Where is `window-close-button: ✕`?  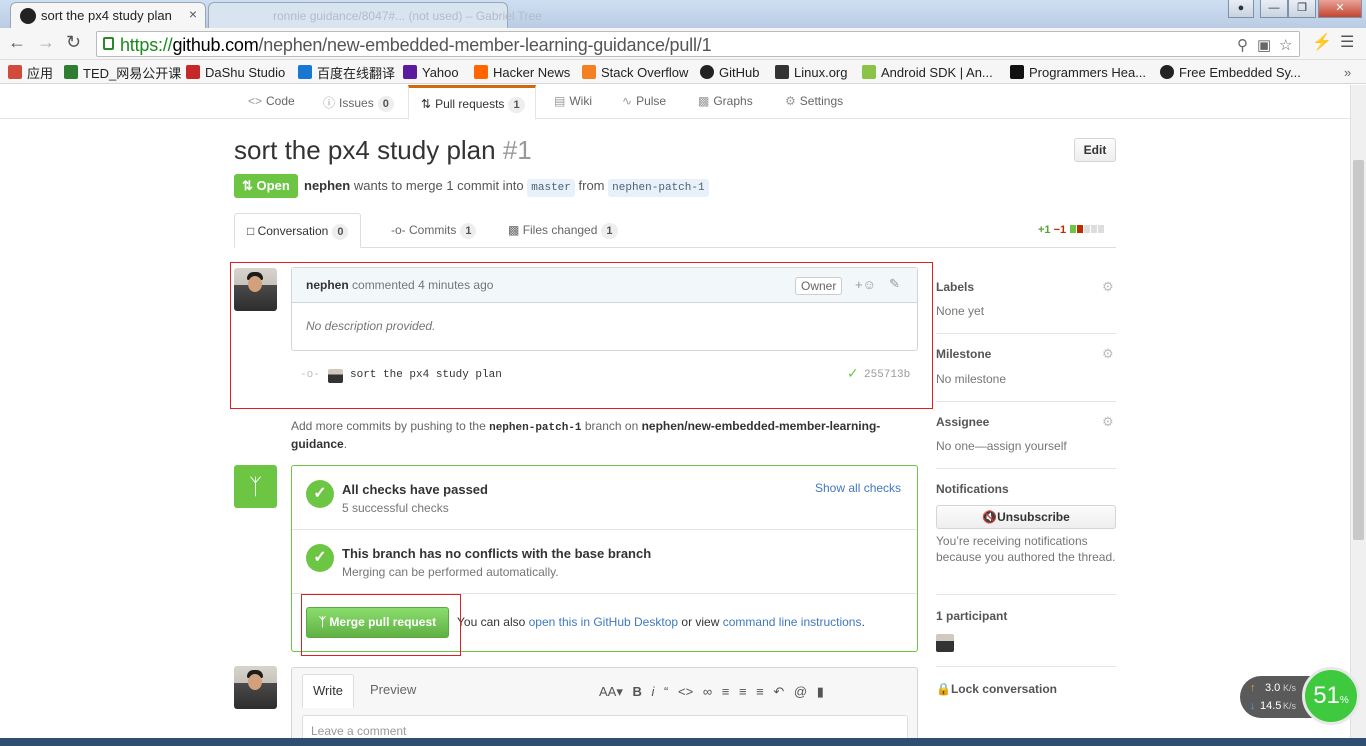 window-close-button: ✕ is located at coordinates (1340, 9).